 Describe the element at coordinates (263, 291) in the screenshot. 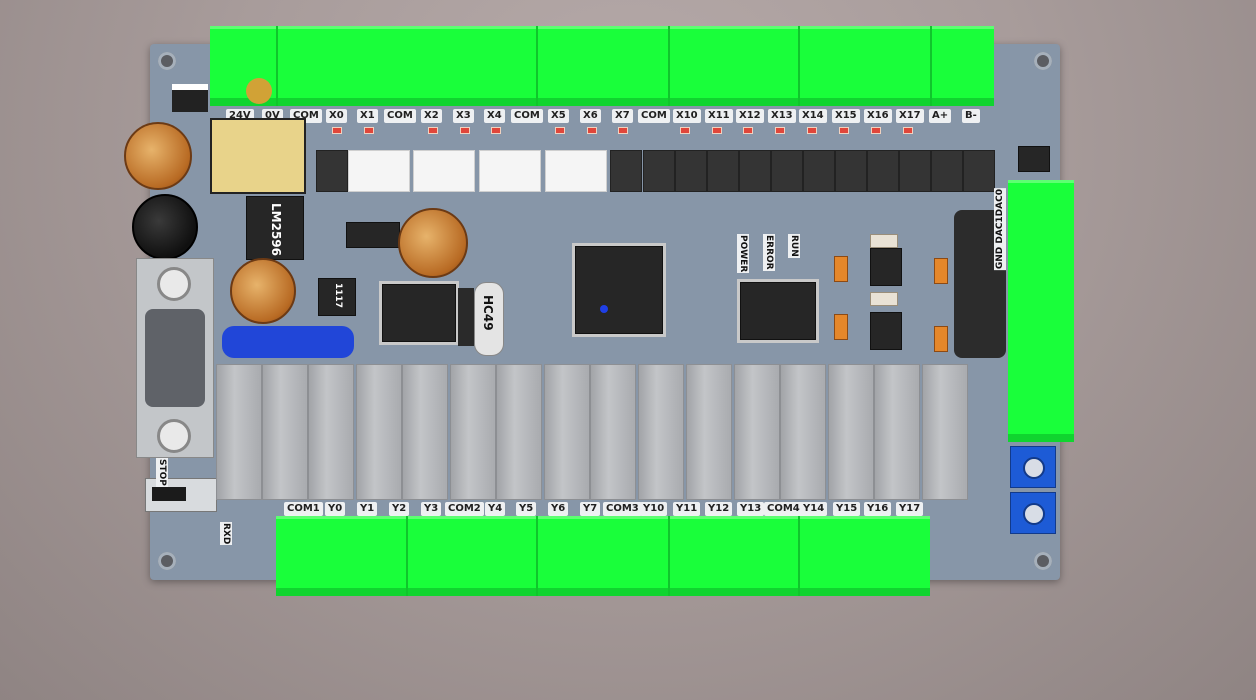

I see `output-capacitor` at that location.